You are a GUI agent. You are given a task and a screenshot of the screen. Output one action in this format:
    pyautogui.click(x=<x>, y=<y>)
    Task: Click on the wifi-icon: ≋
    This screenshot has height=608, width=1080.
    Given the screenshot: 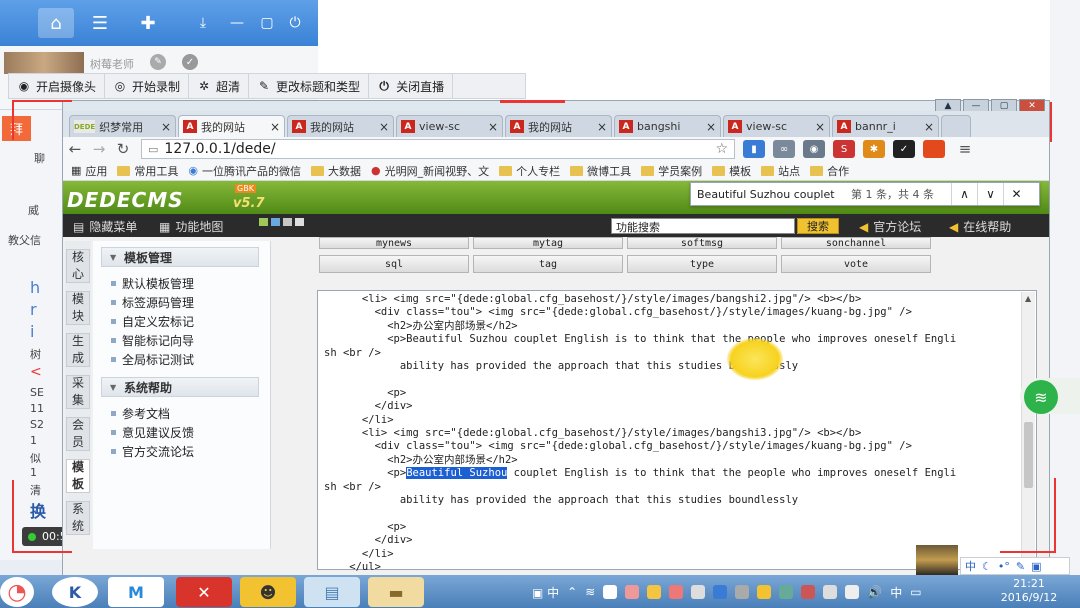 What is the action you would take?
    pyautogui.click(x=1041, y=397)
    